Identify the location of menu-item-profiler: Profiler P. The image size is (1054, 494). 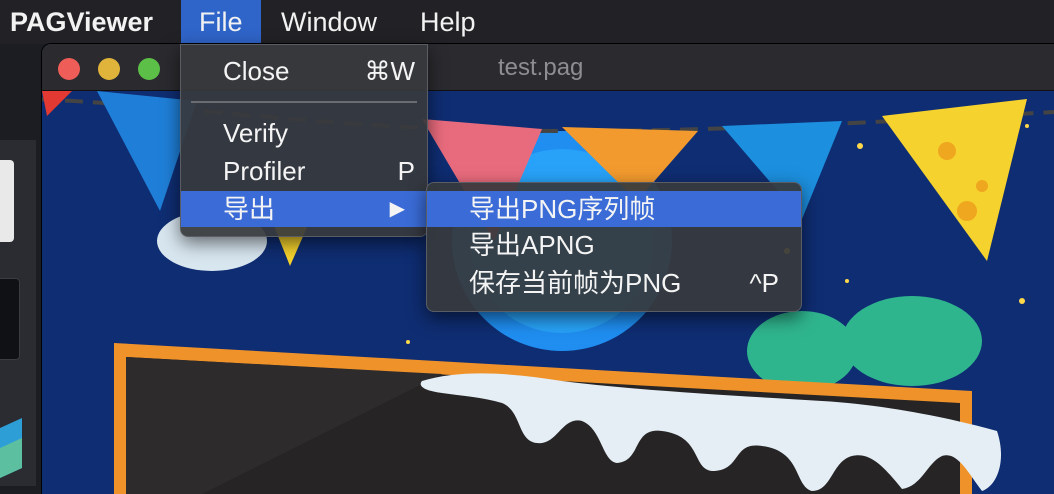
(304, 171).